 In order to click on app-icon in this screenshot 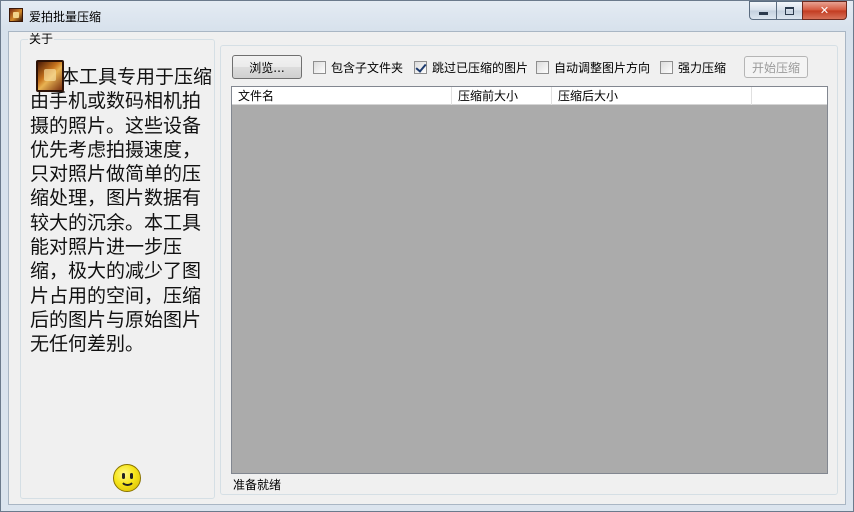, I will do `click(16, 15)`.